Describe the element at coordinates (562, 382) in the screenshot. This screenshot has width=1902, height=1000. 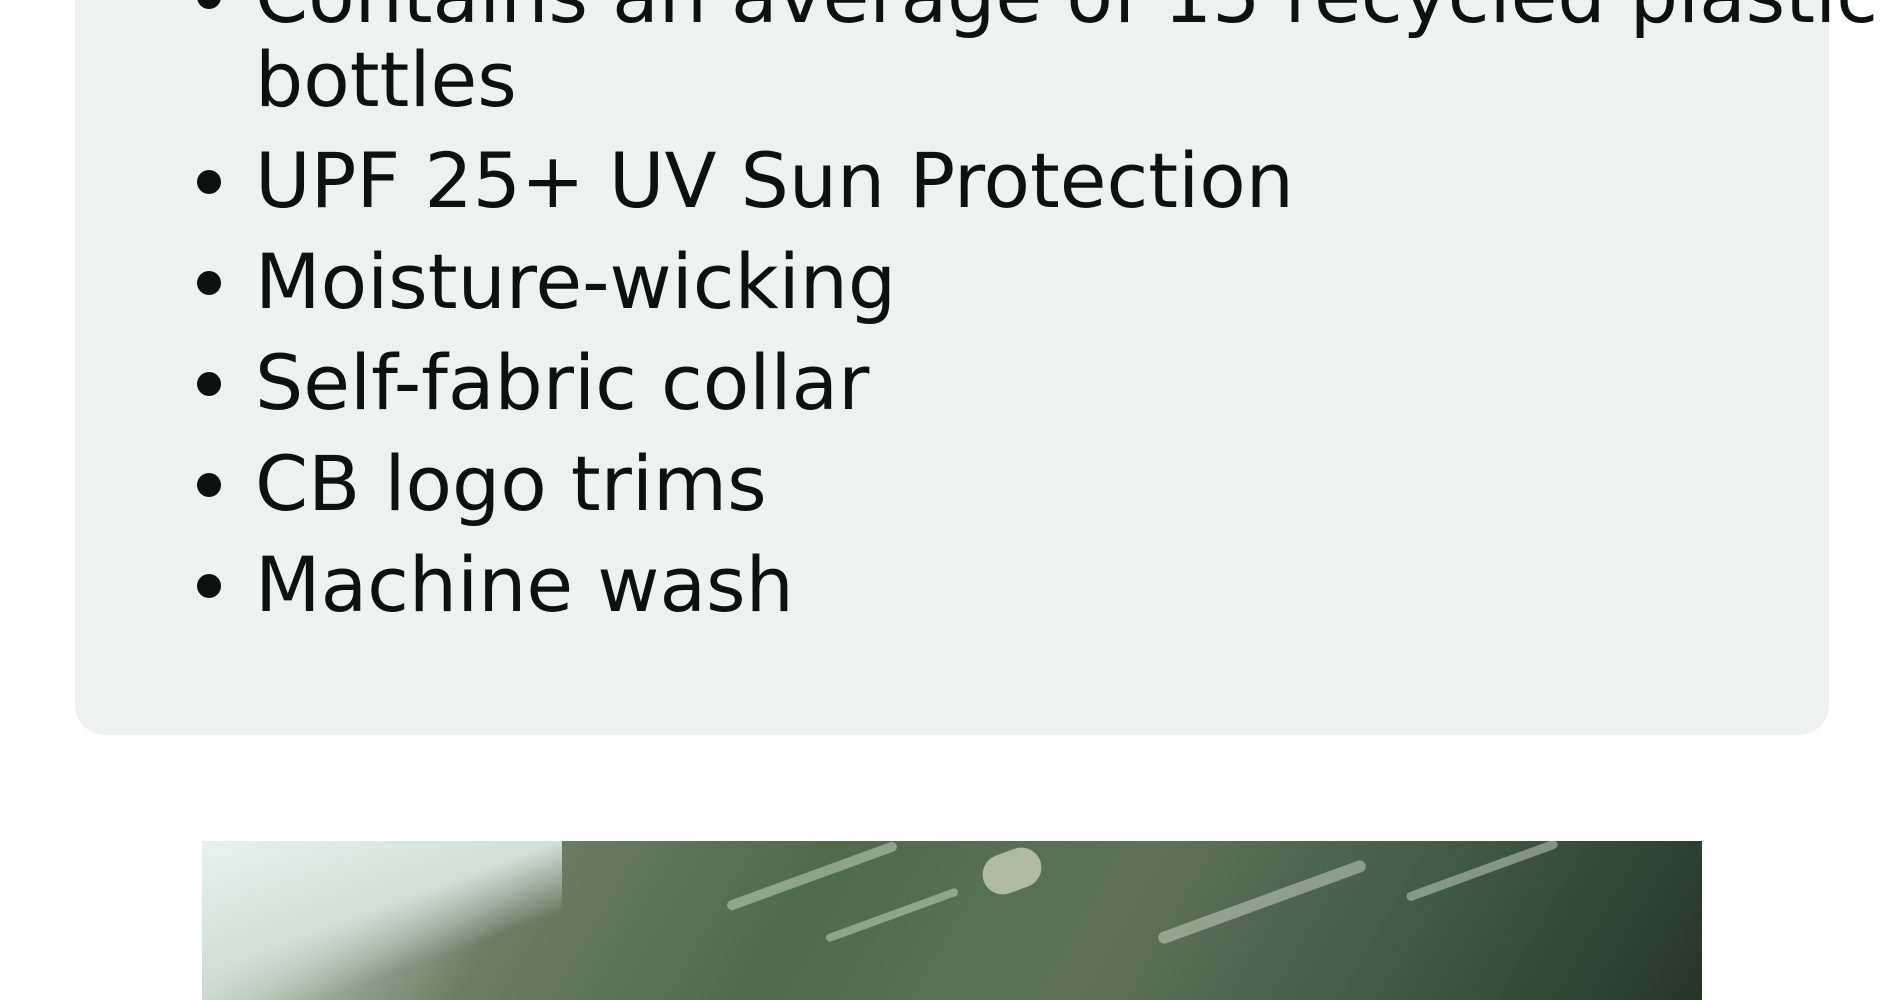
I see `feature-text: Self-fabric collar` at that location.